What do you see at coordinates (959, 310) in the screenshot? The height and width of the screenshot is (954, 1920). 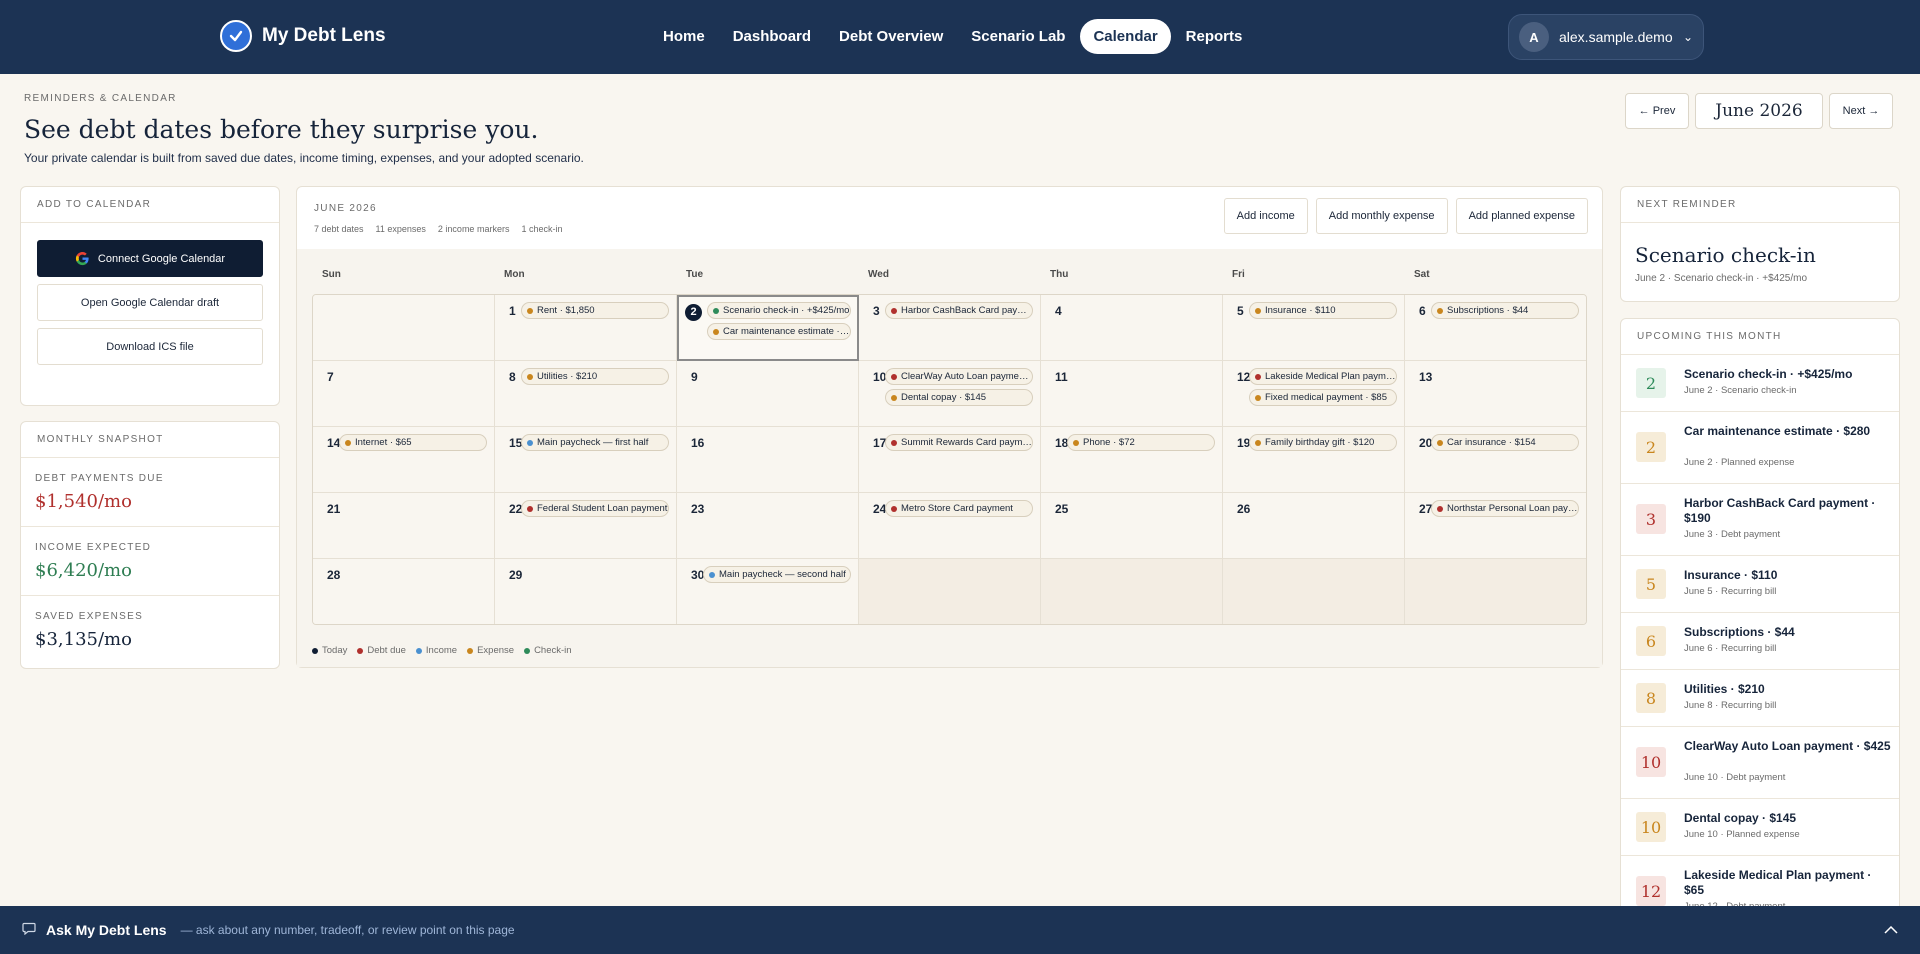 I see `calendar-event: Harbor CashBack Card payment · $190` at bounding box center [959, 310].